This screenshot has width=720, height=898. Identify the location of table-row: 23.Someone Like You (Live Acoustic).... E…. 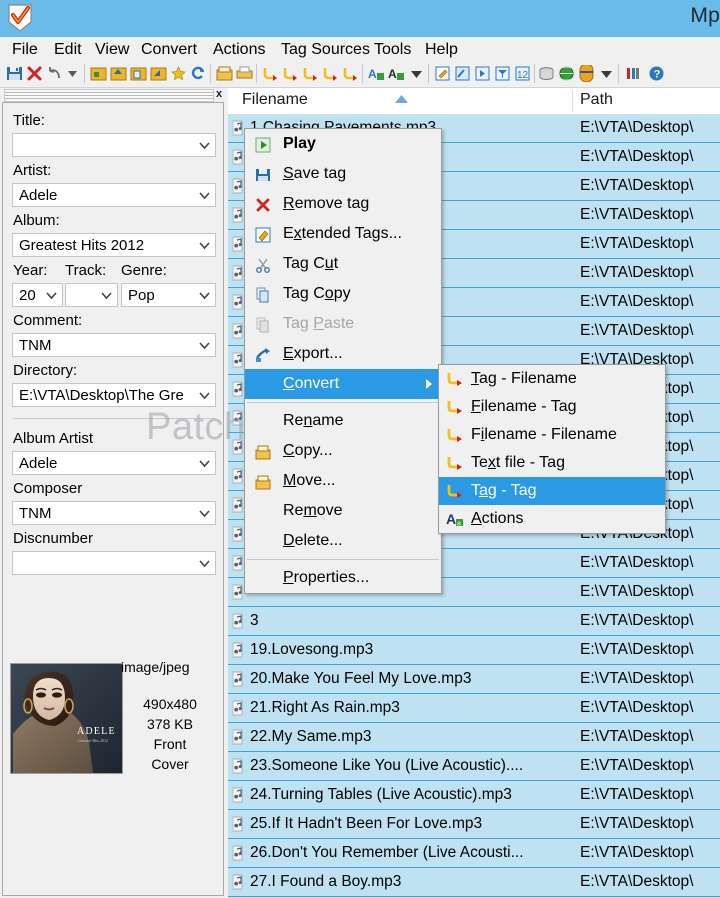
(474, 766).